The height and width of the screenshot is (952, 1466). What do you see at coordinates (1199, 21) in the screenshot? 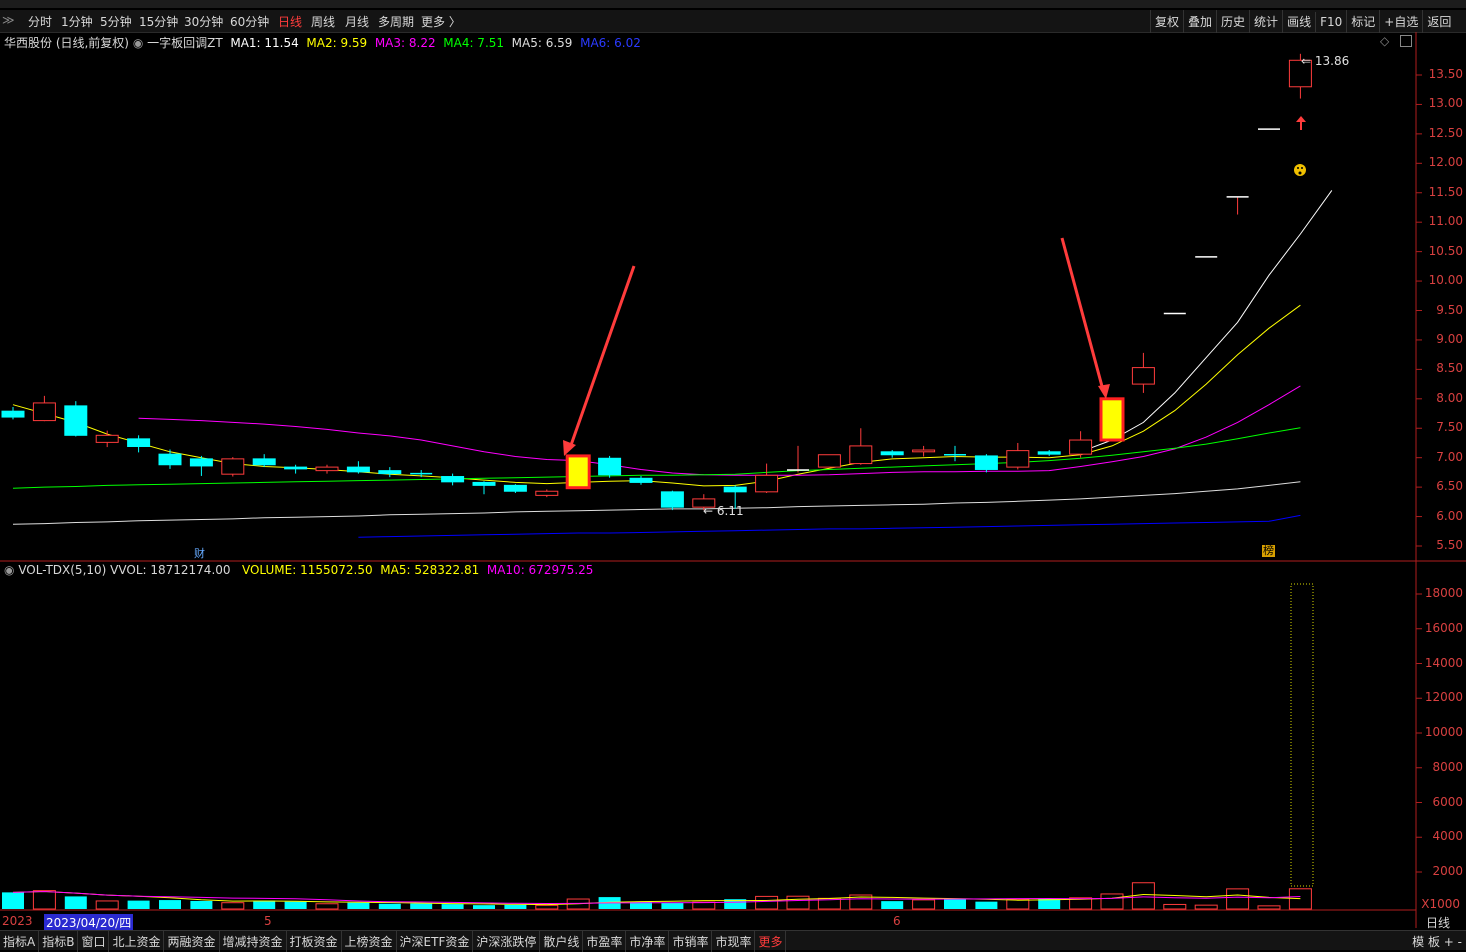
I see `overlay-button: 叠加` at bounding box center [1199, 21].